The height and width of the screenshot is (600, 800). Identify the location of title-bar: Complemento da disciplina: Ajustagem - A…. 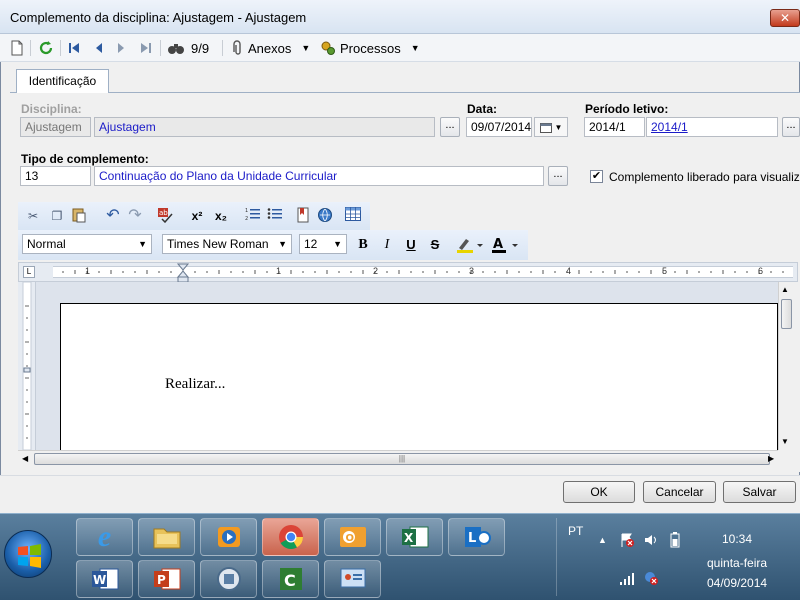
(400, 17).